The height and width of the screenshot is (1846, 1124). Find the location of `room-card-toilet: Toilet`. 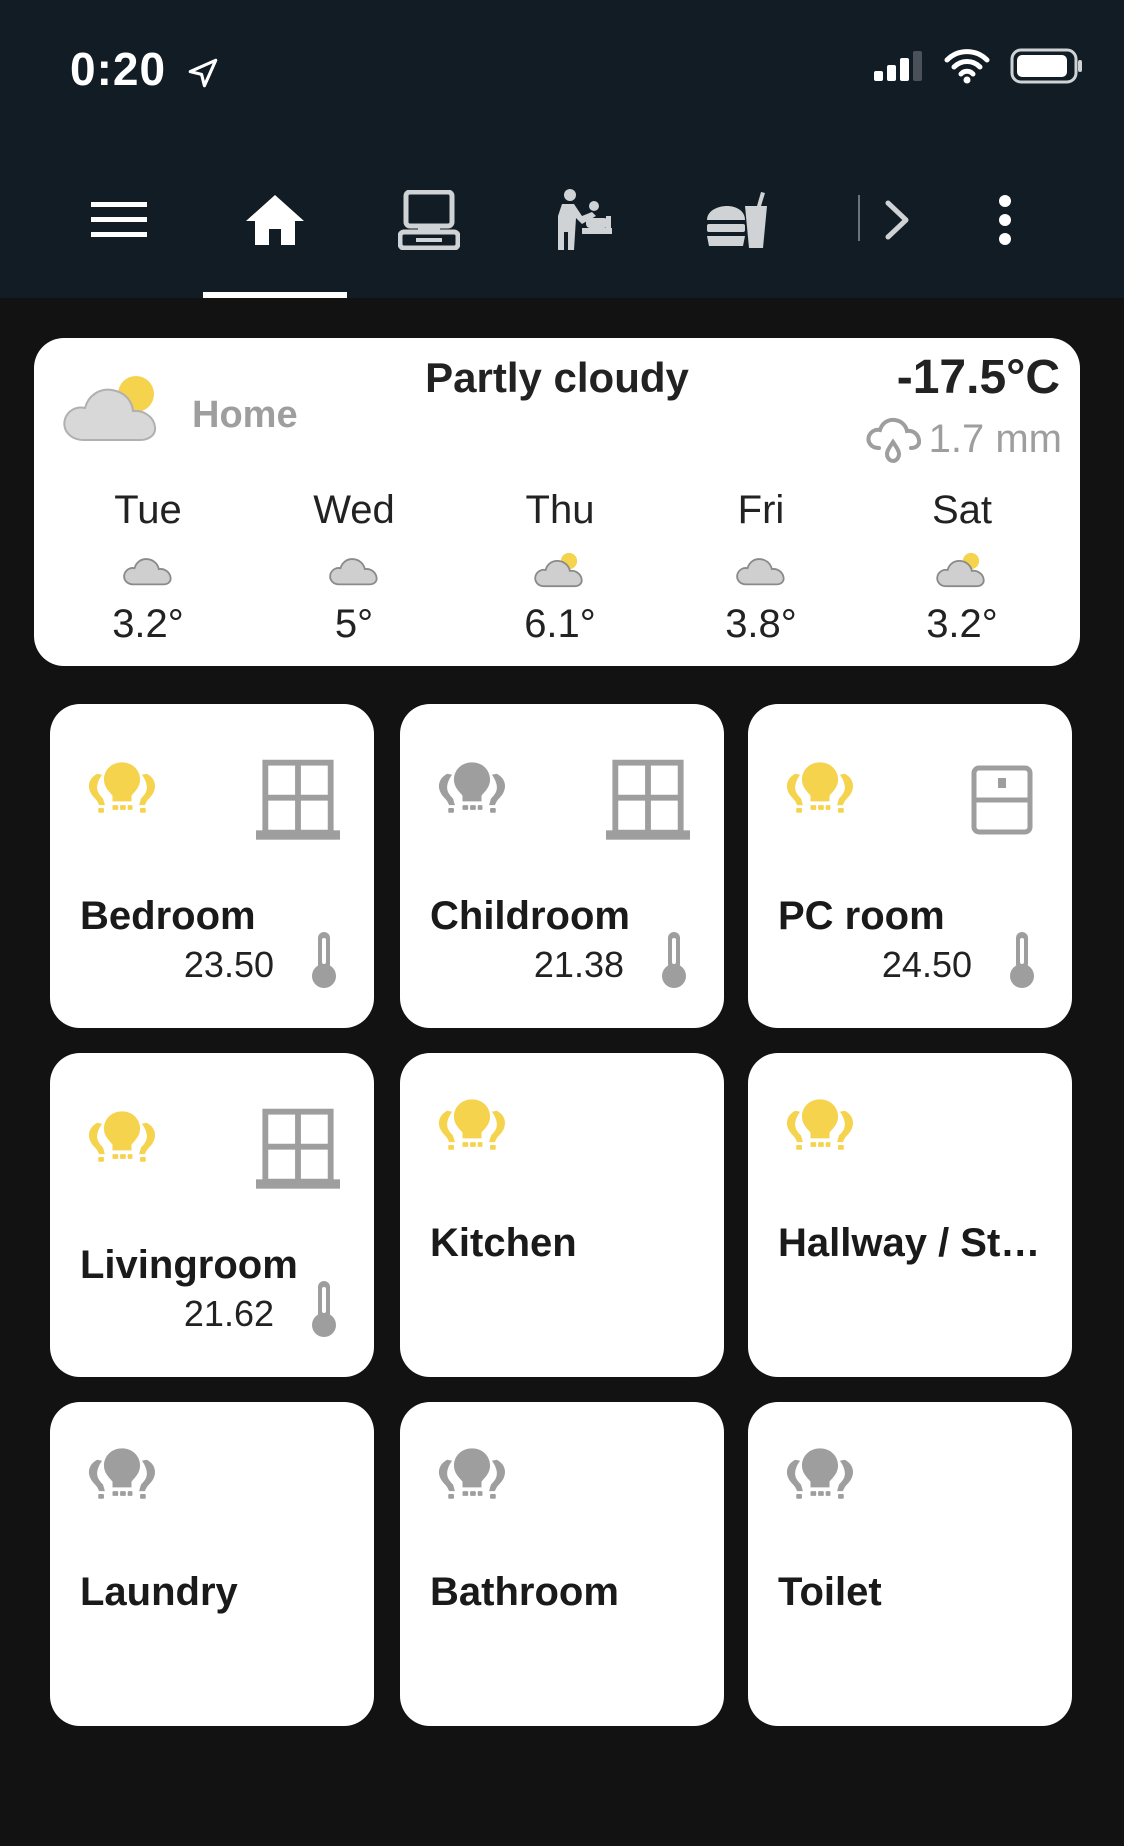

room-card-toilet: Toilet is located at coordinates (910, 1564).